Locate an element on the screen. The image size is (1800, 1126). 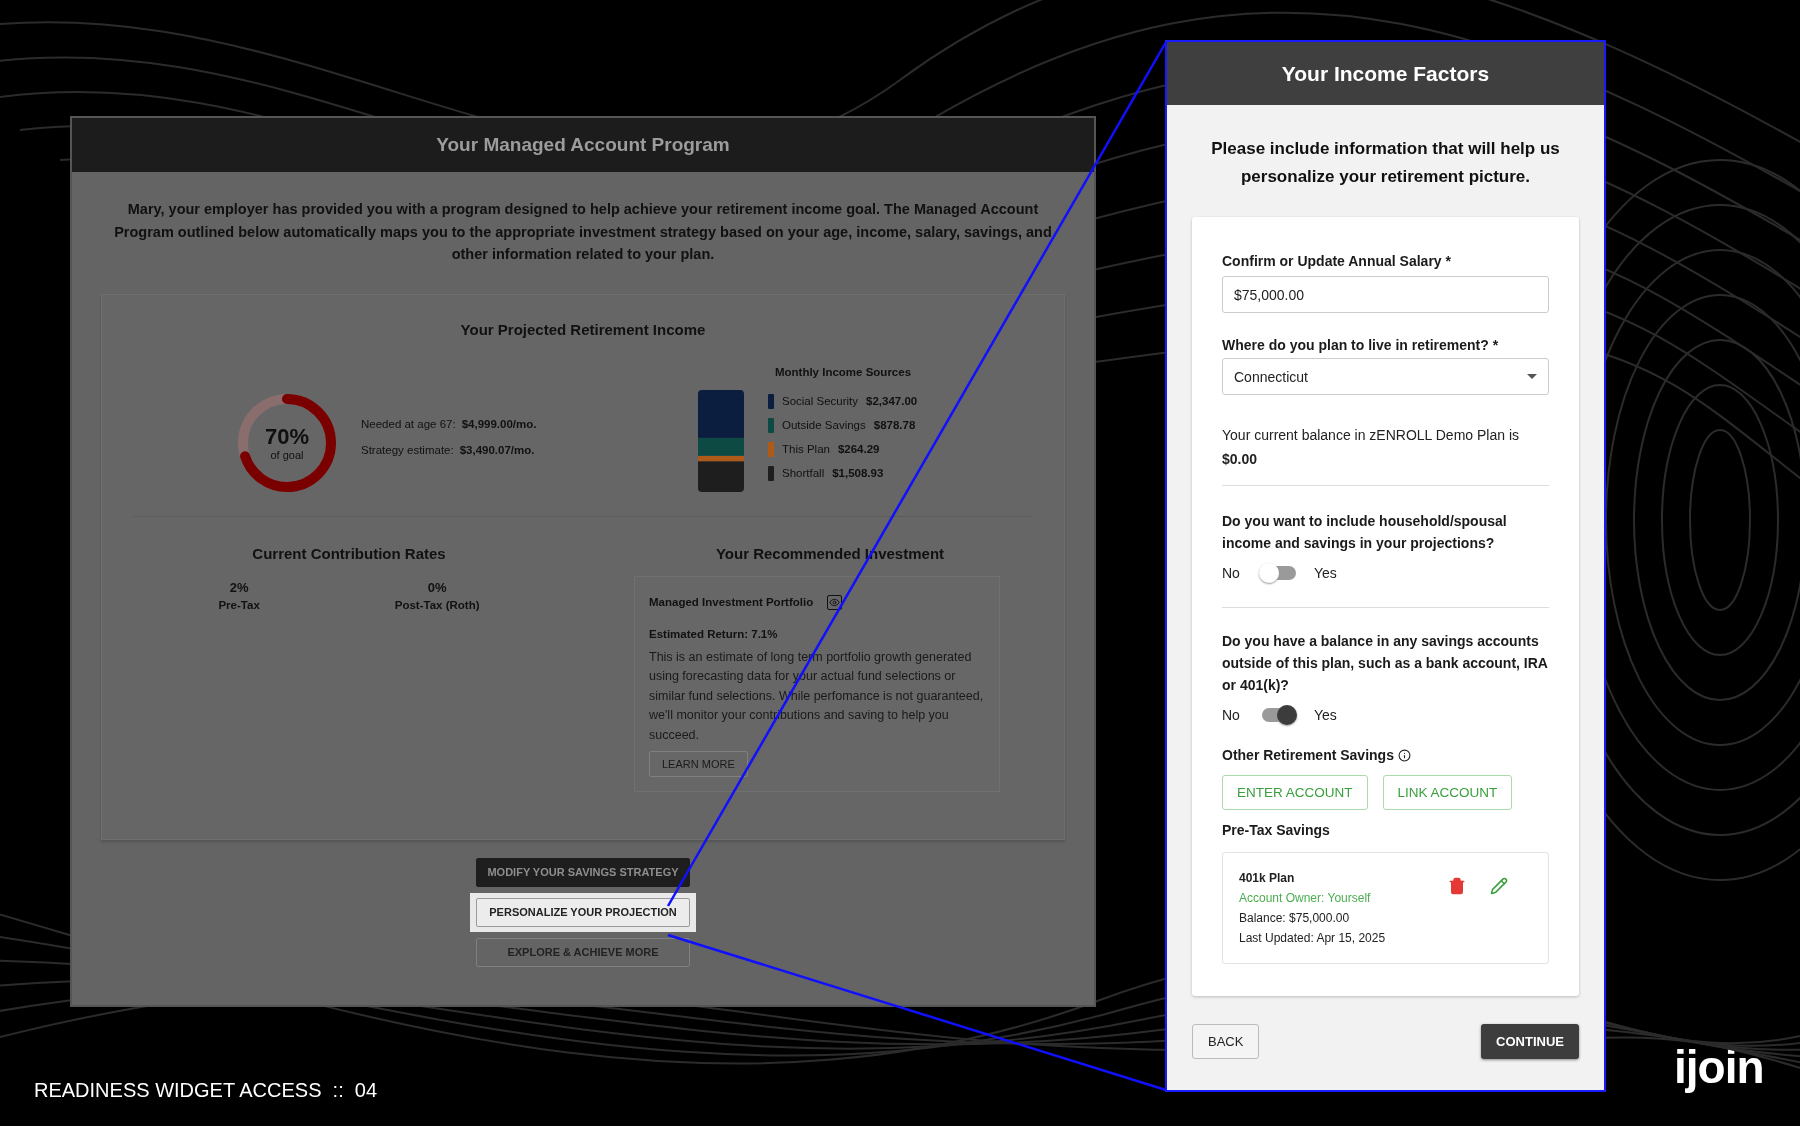
portfolio-name: Managed Investment Portfolio is located at coordinates (731, 602).